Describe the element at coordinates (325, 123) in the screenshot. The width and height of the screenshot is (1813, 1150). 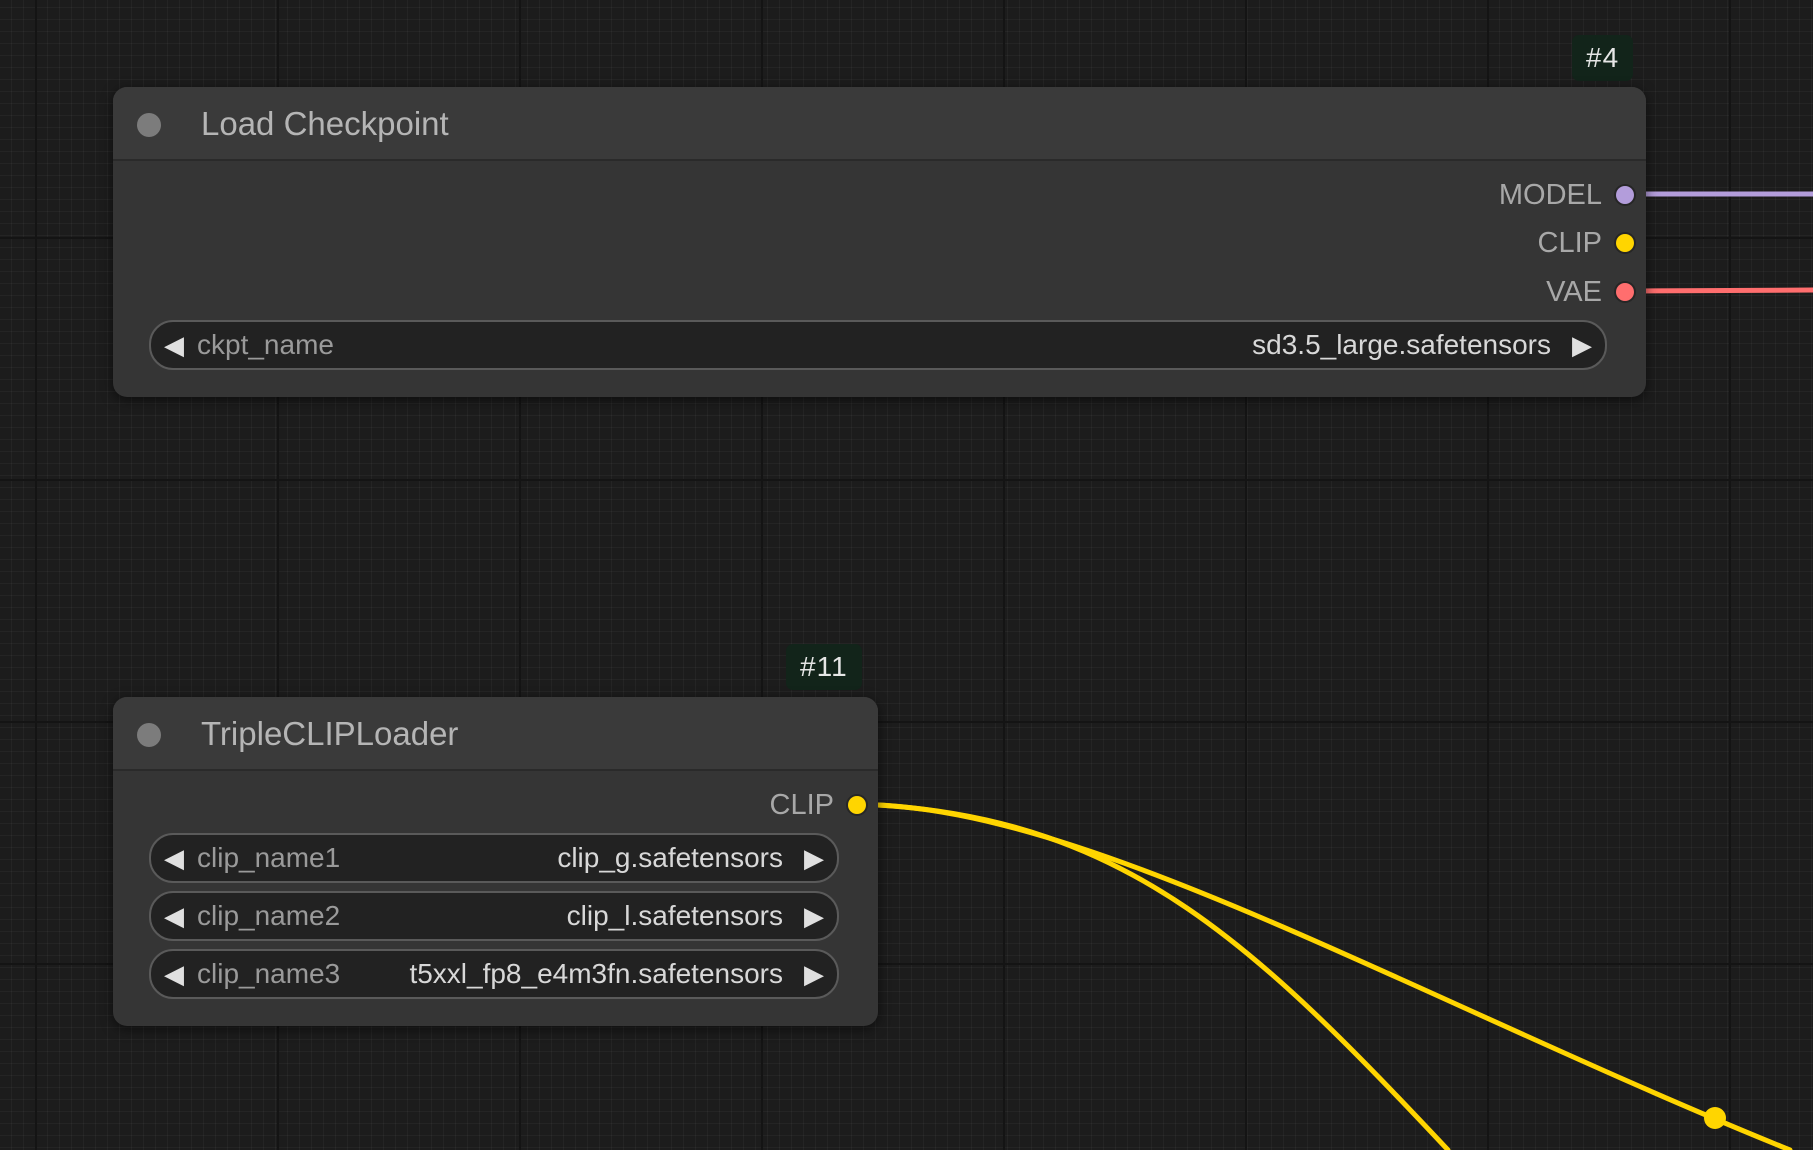
I see `node-title: Load Checkpoint` at that location.